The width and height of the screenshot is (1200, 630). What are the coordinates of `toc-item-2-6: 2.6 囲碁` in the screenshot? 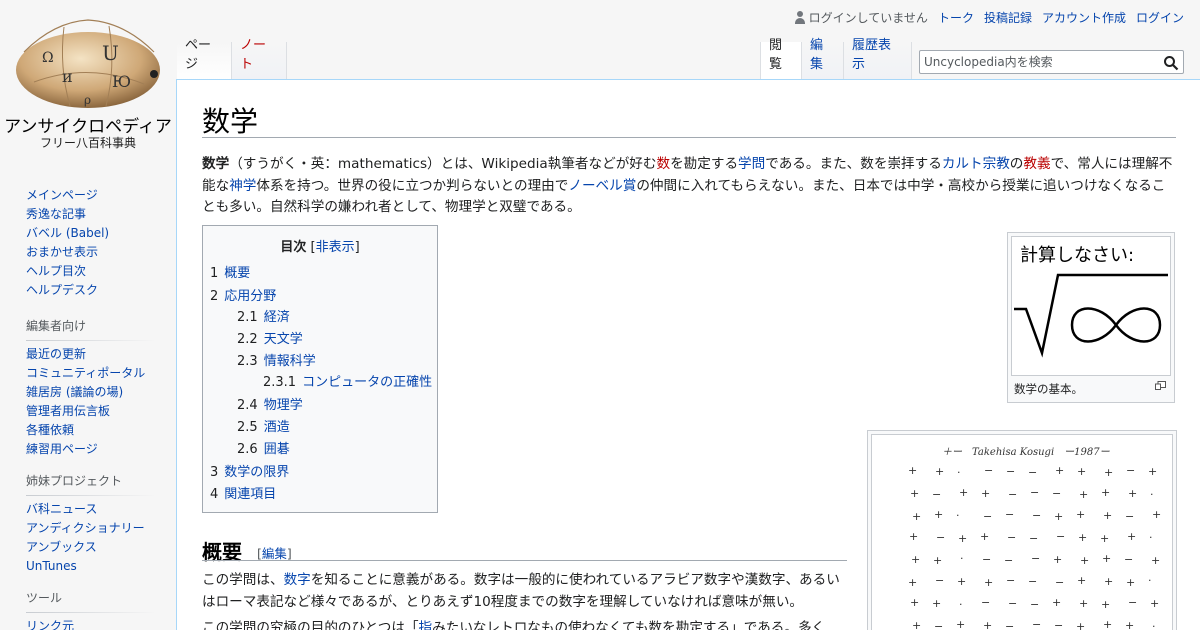 It's located at (263, 447).